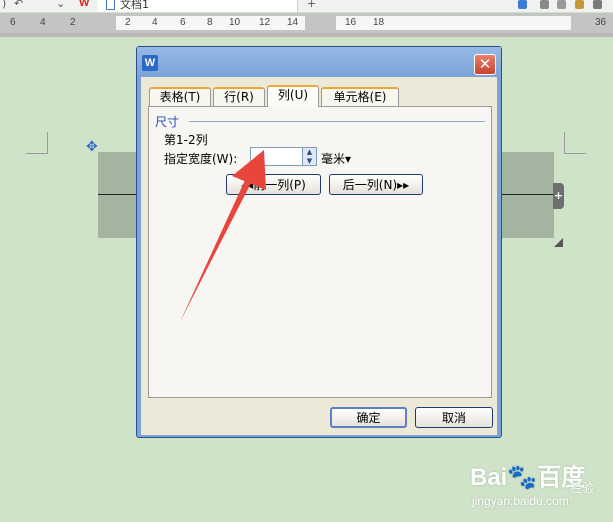  Describe the element at coordinates (235, 22) in the screenshot. I see `ruler-tick: 10` at that location.